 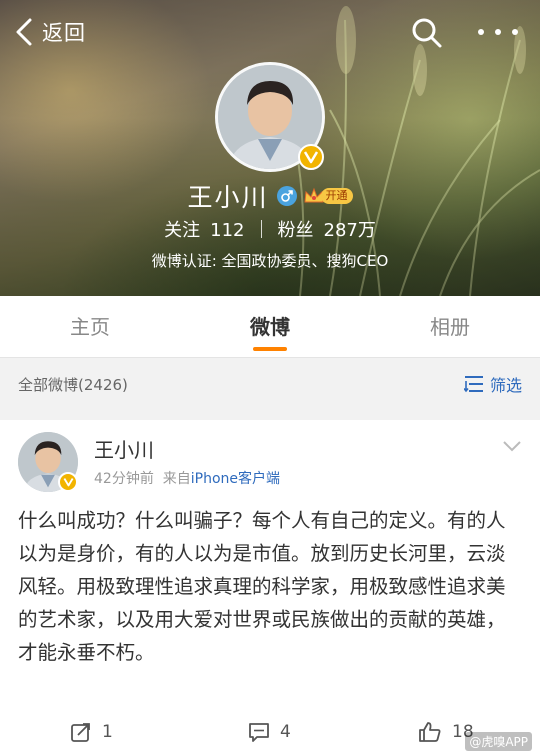 I want to click on chevron-left-icon, so click(x=26, y=32).